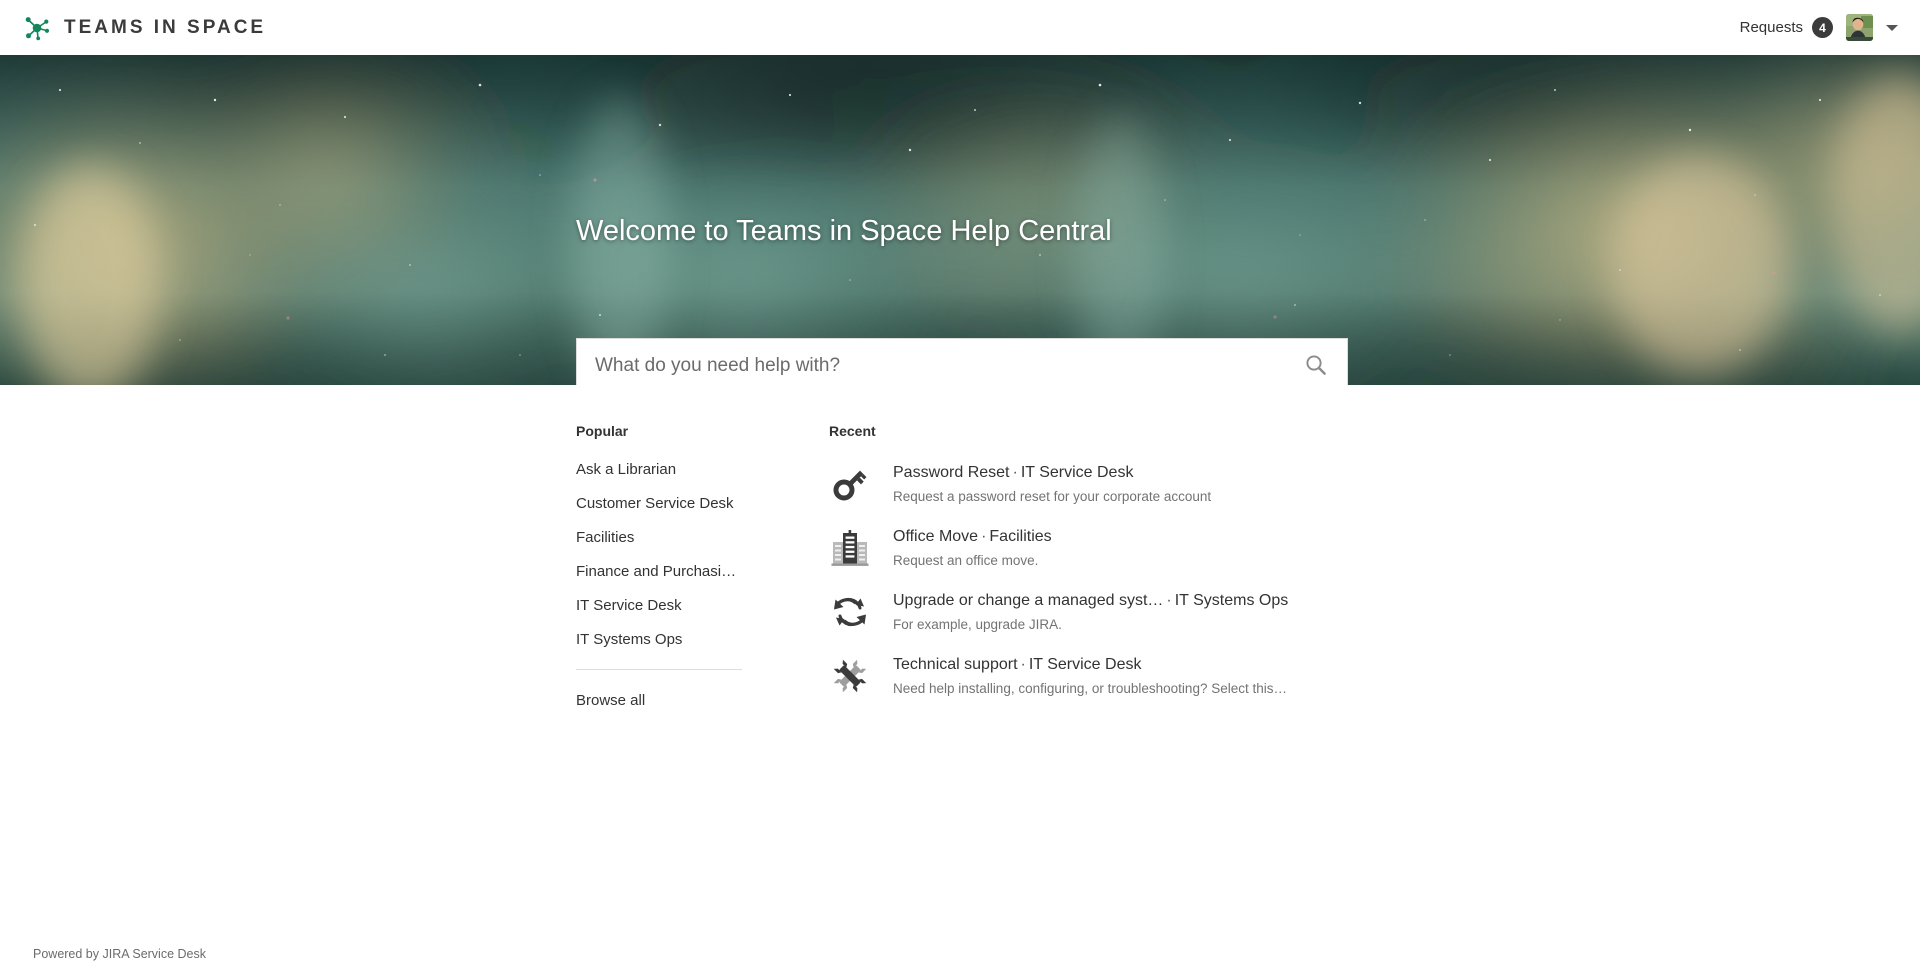 Image resolution: width=1920 pixels, height=980 pixels. I want to click on requests-label: Requests, so click(1771, 27).